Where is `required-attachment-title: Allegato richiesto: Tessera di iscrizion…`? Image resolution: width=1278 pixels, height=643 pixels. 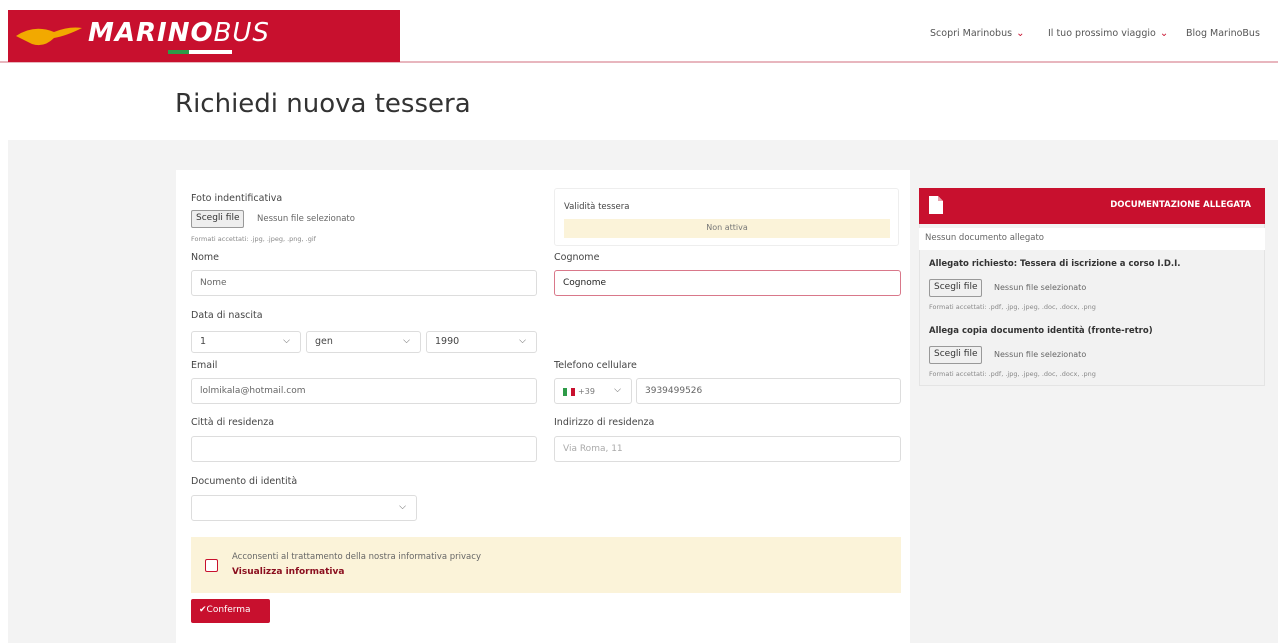
required-attachment-title: Allegato richiesto: Tessera di iscrizion… is located at coordinates (1055, 264).